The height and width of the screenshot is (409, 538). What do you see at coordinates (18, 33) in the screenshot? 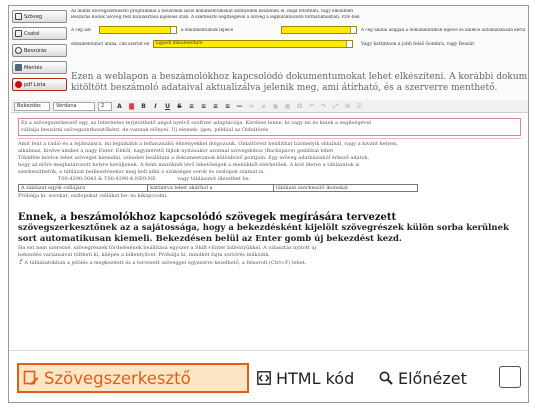
I see `attach-icon` at bounding box center [18, 33].